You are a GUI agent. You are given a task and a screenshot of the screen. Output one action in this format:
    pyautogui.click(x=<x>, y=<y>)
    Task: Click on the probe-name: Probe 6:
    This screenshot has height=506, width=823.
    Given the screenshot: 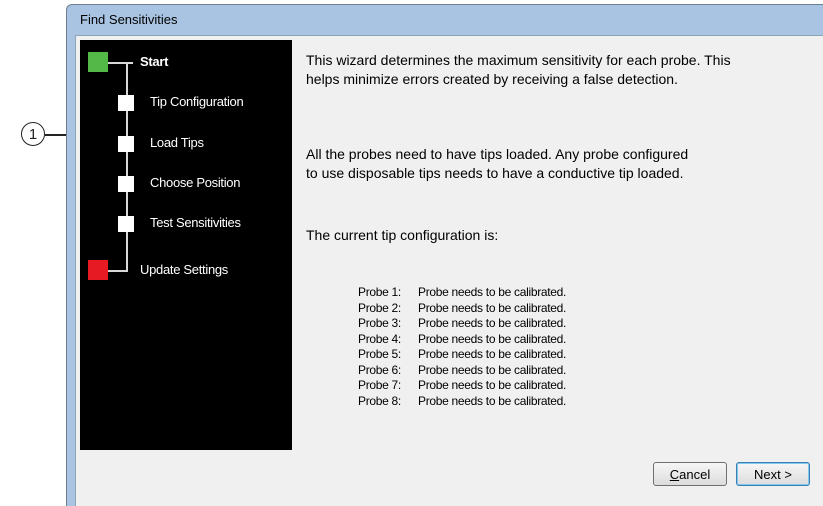 What is the action you would take?
    pyautogui.click(x=379, y=369)
    